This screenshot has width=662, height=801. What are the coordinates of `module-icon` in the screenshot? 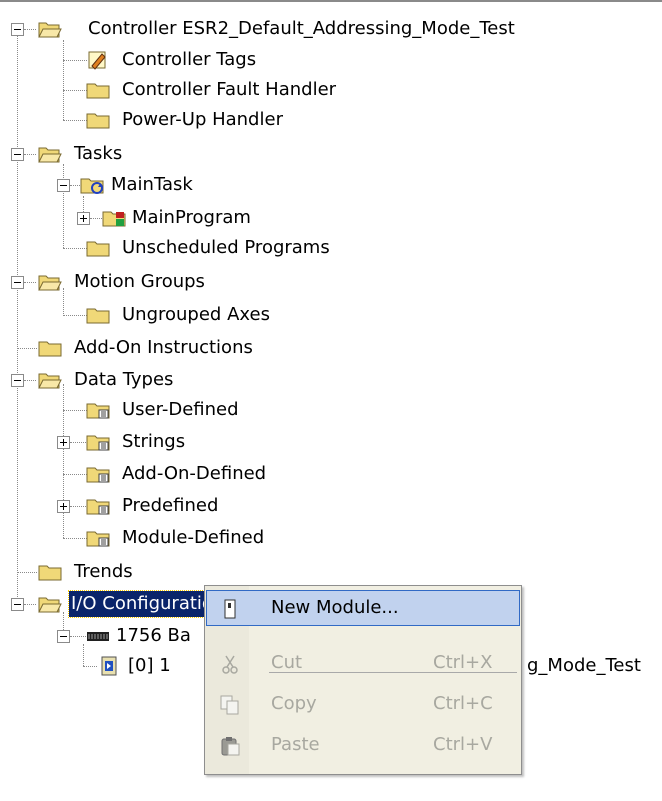 It's located at (109, 666).